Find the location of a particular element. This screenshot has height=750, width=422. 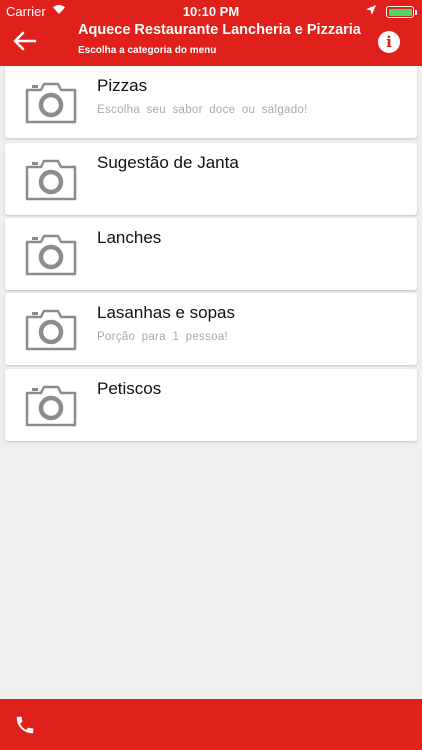

phone-icon is located at coordinates (25, 725).